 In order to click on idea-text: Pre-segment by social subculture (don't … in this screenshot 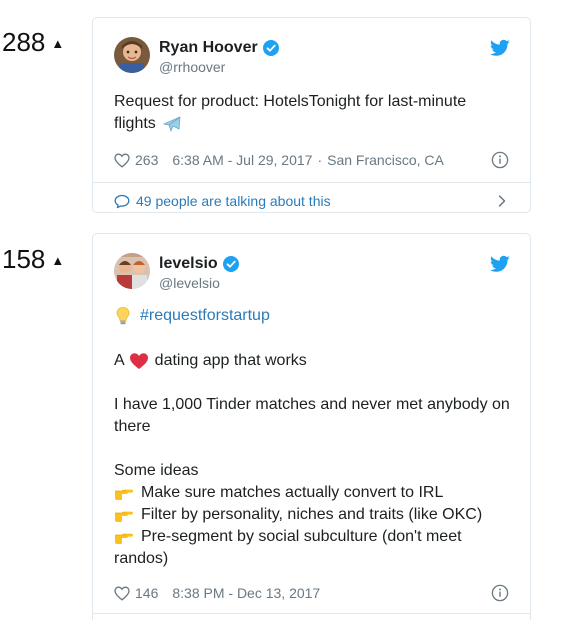, I will do `click(301, 536)`.